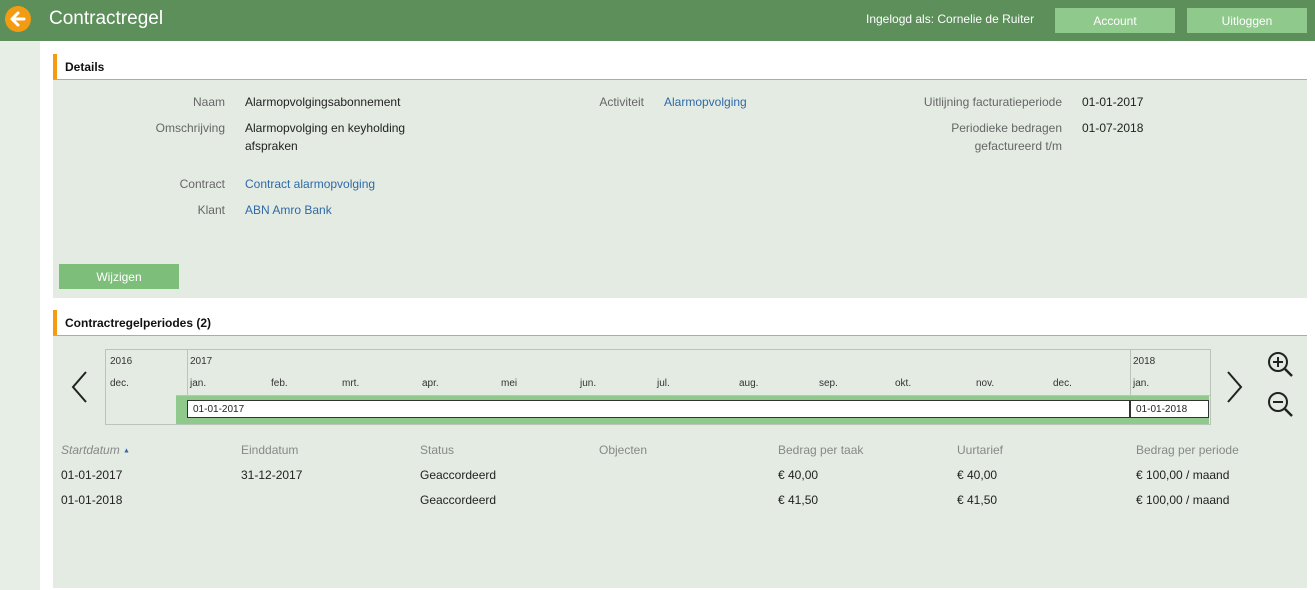 The width and height of the screenshot is (1315, 590). What do you see at coordinates (663, 383) in the screenshot?
I see `timeline-month: jul.` at bounding box center [663, 383].